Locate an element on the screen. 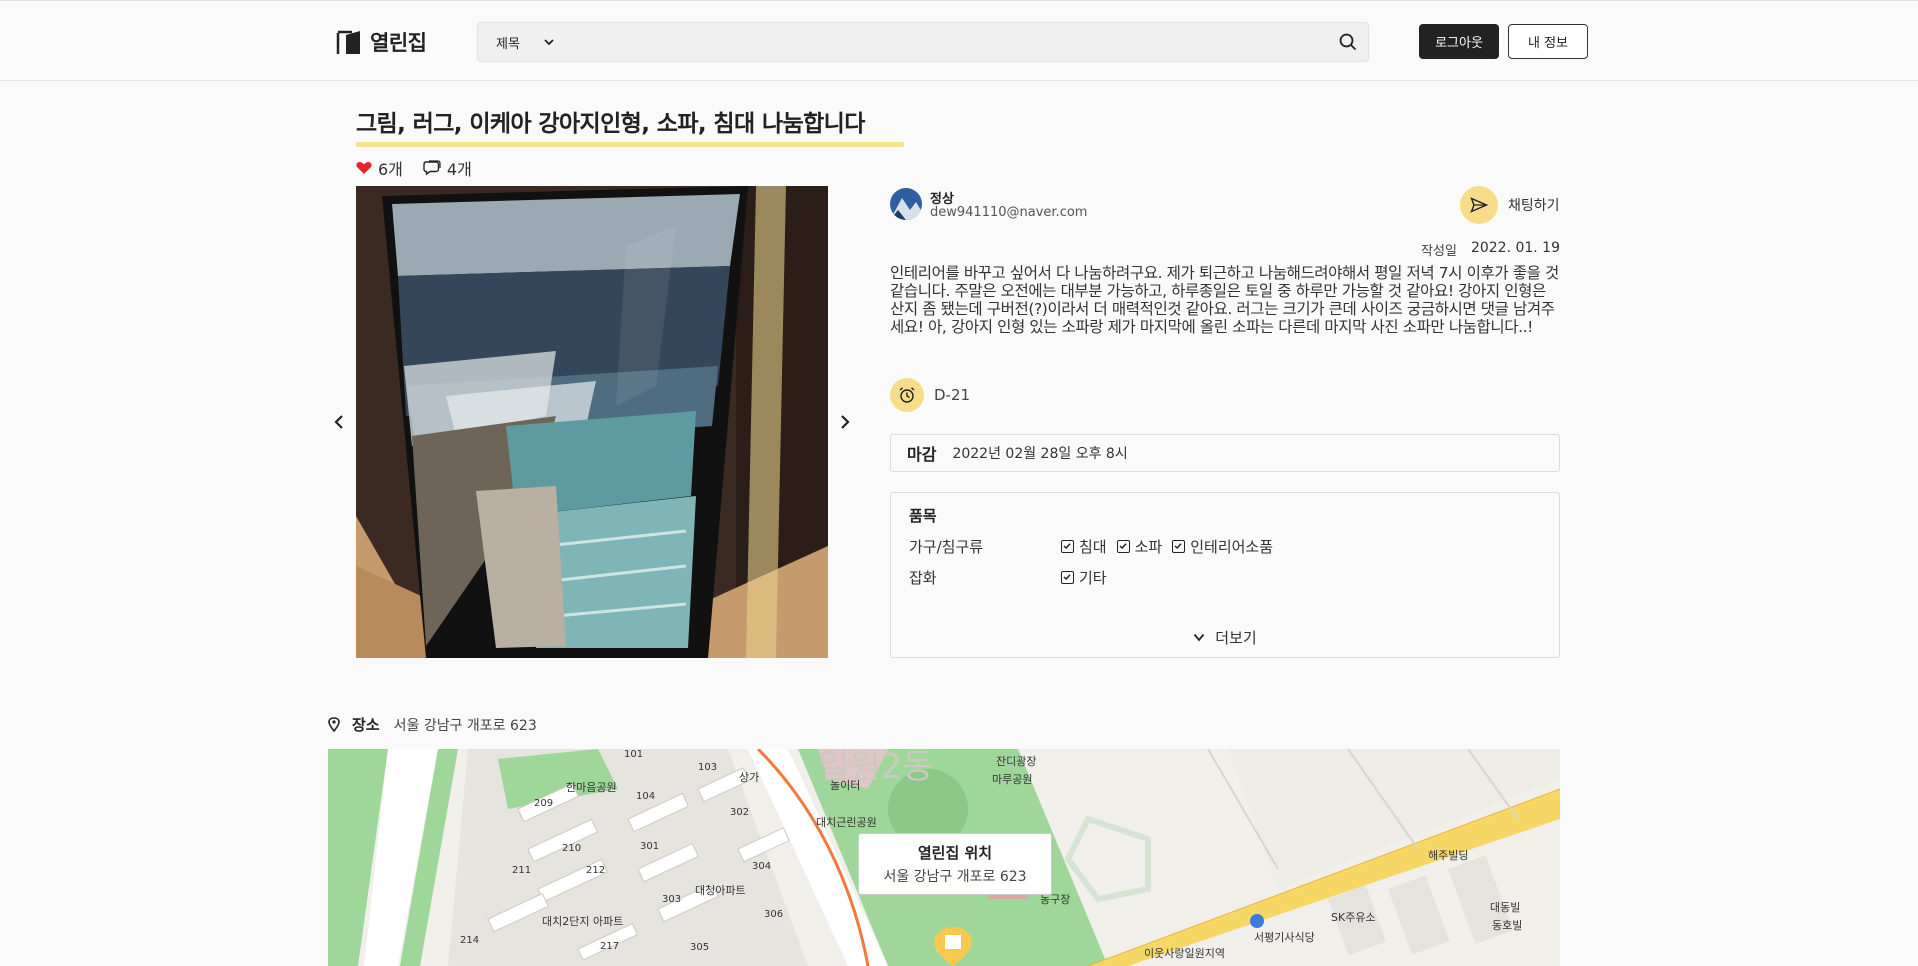 This screenshot has height=966, width=1918. item-check: 침대 is located at coordinates (1084, 546).